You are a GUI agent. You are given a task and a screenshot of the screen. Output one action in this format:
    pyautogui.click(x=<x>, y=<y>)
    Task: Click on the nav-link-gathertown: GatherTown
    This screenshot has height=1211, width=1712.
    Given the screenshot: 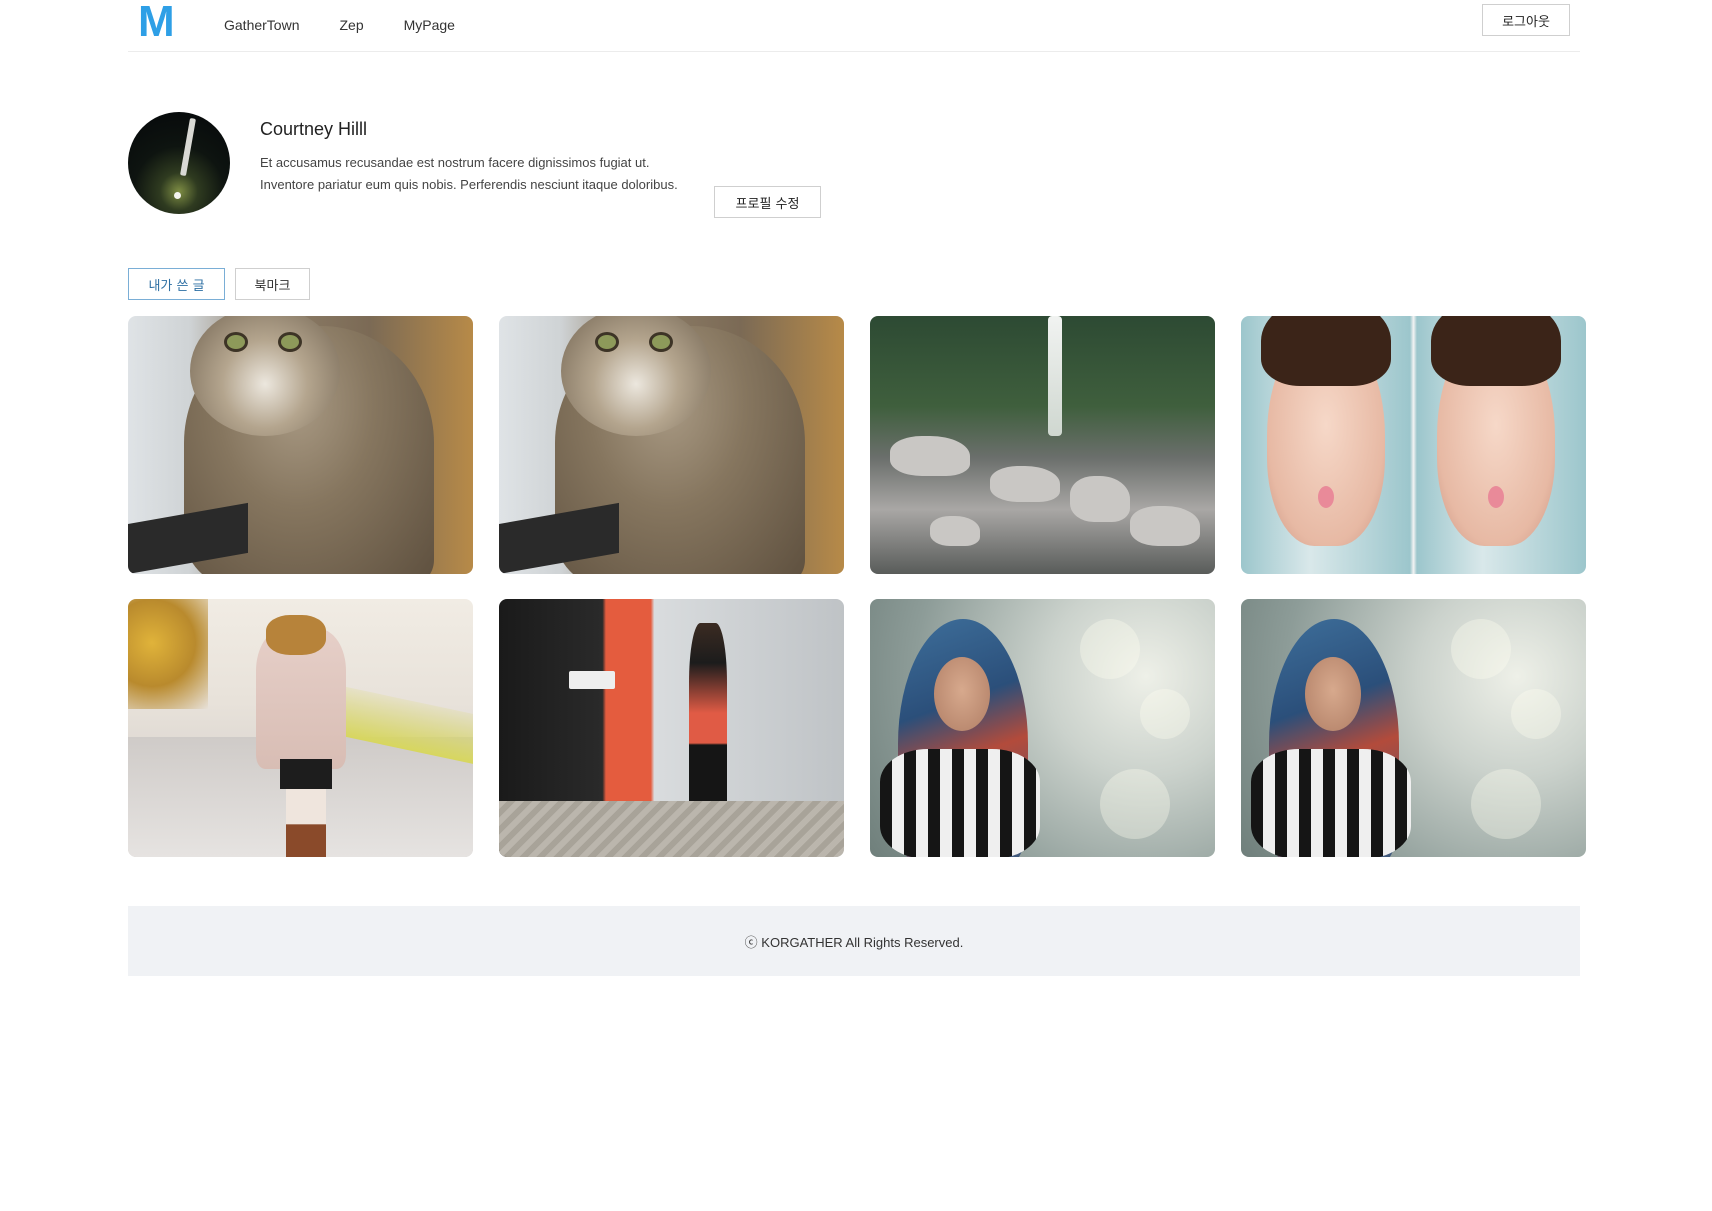 What is the action you would take?
    pyautogui.click(x=261, y=25)
    